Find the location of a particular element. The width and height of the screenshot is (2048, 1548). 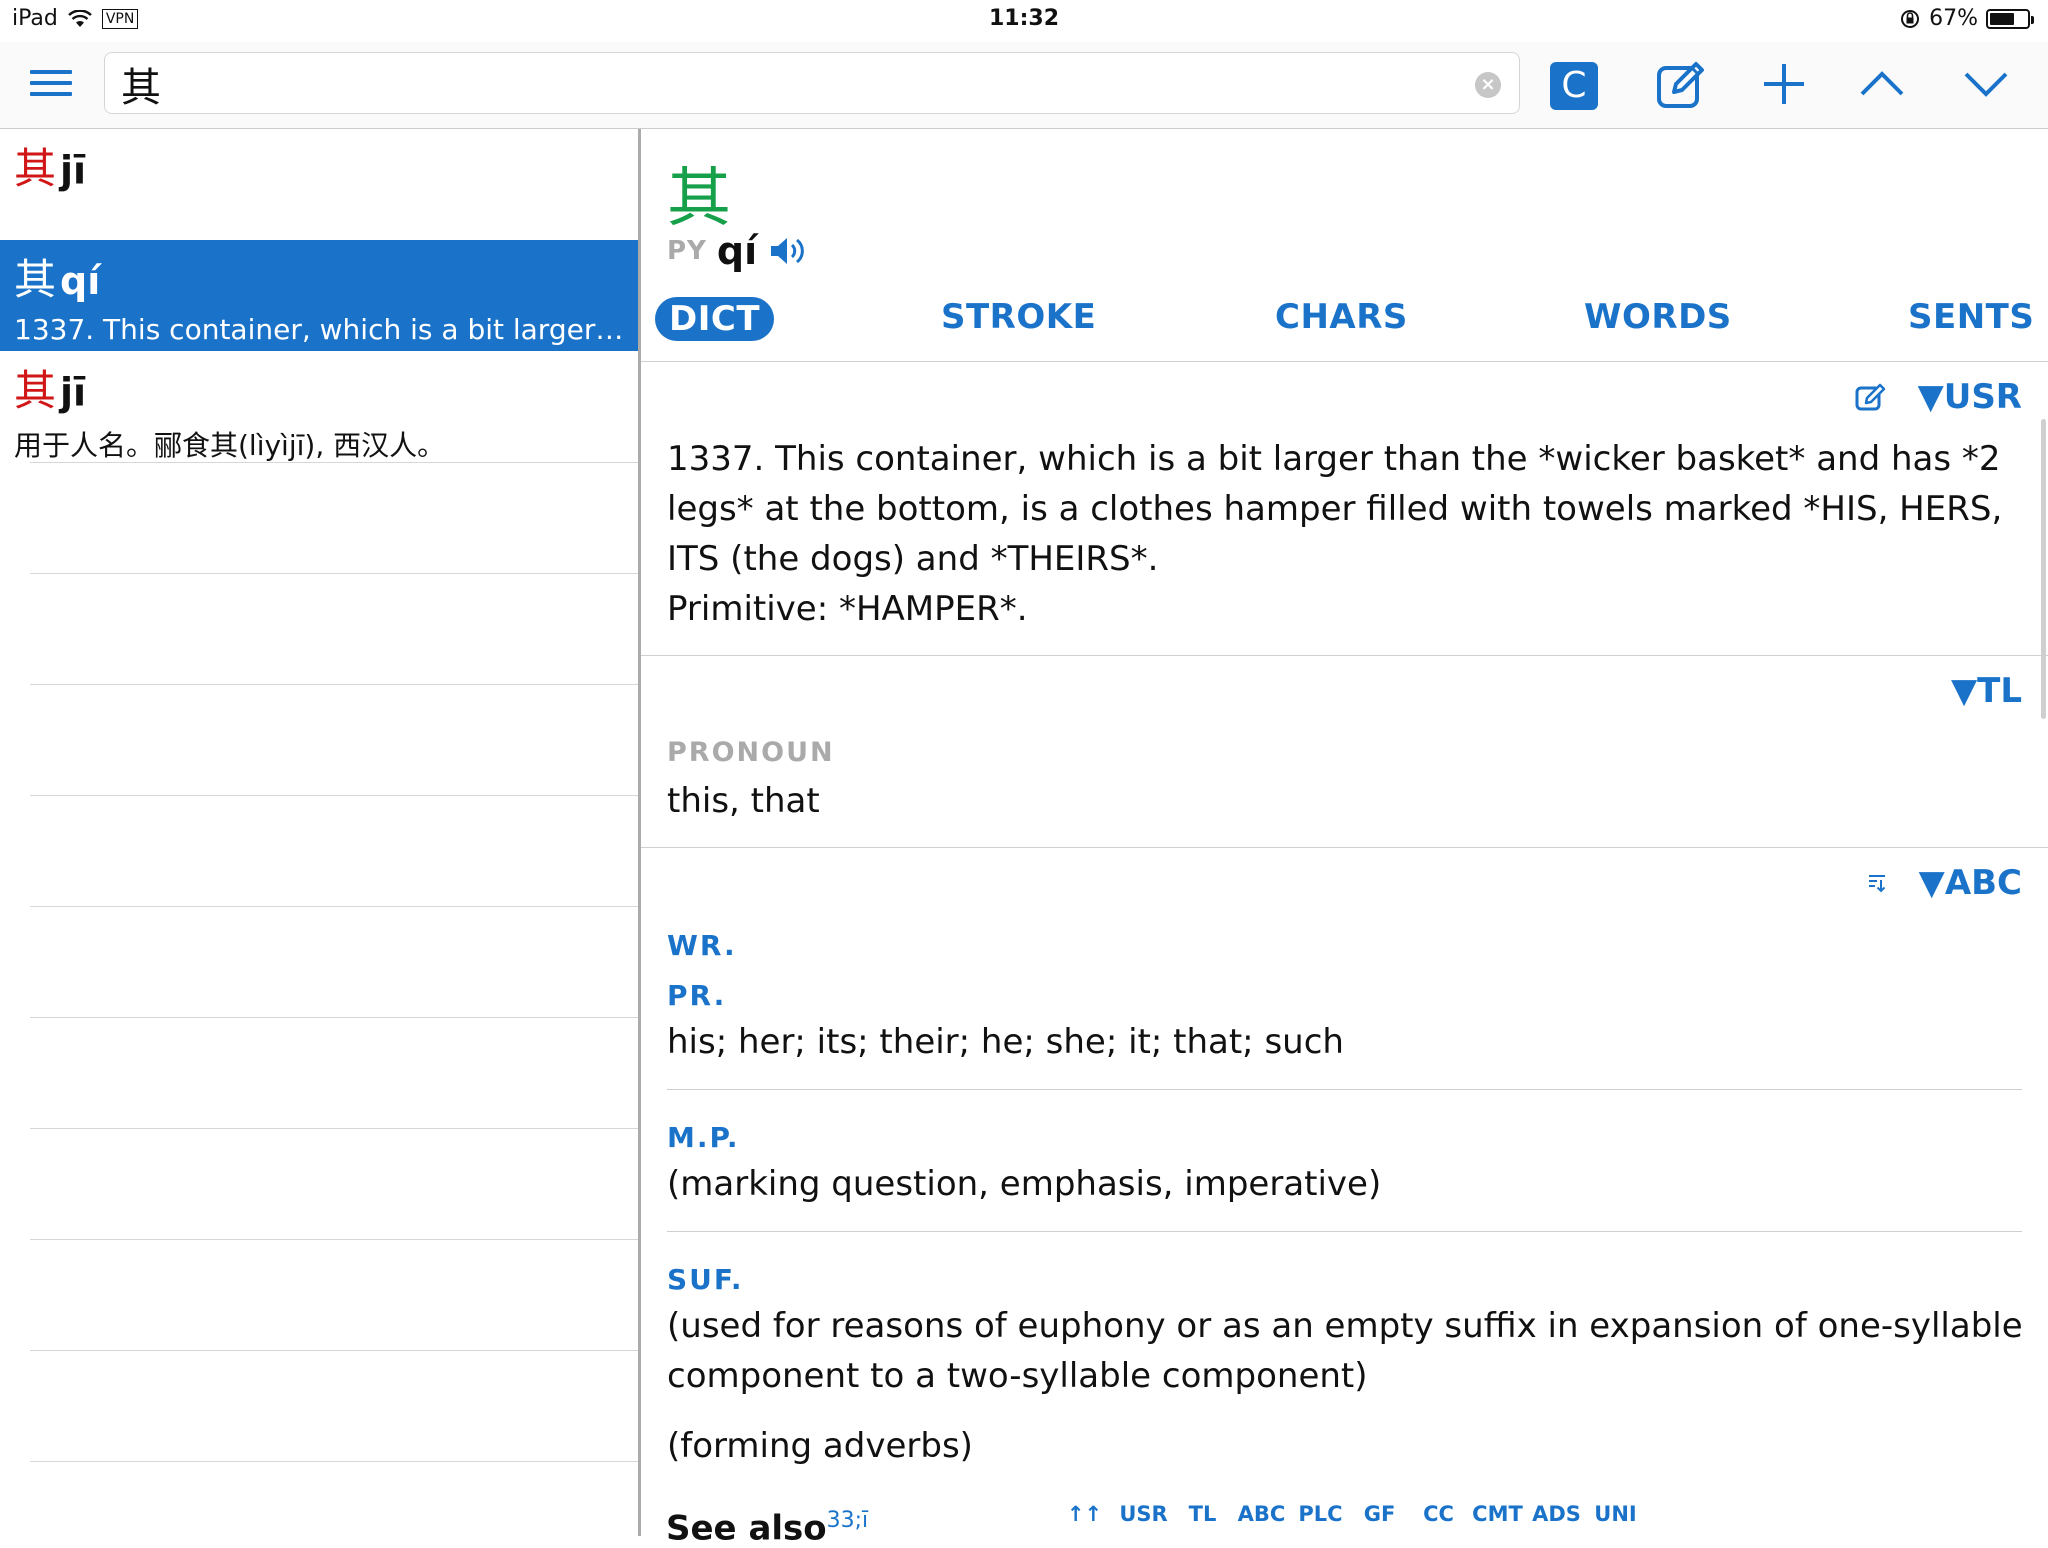

jump-cmt: CMT is located at coordinates (1497, 1514).